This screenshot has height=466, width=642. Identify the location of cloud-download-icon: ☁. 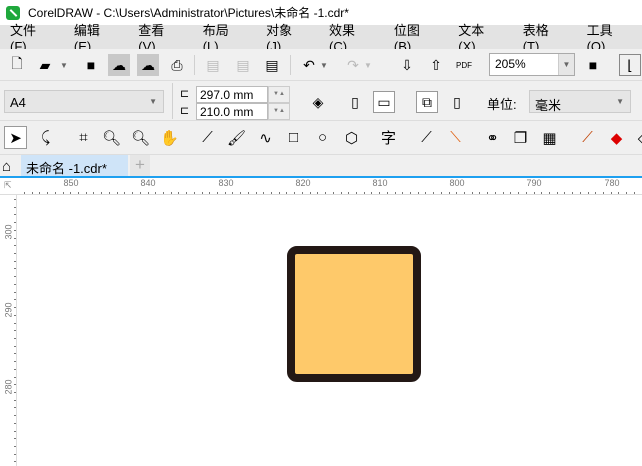
(119, 65).